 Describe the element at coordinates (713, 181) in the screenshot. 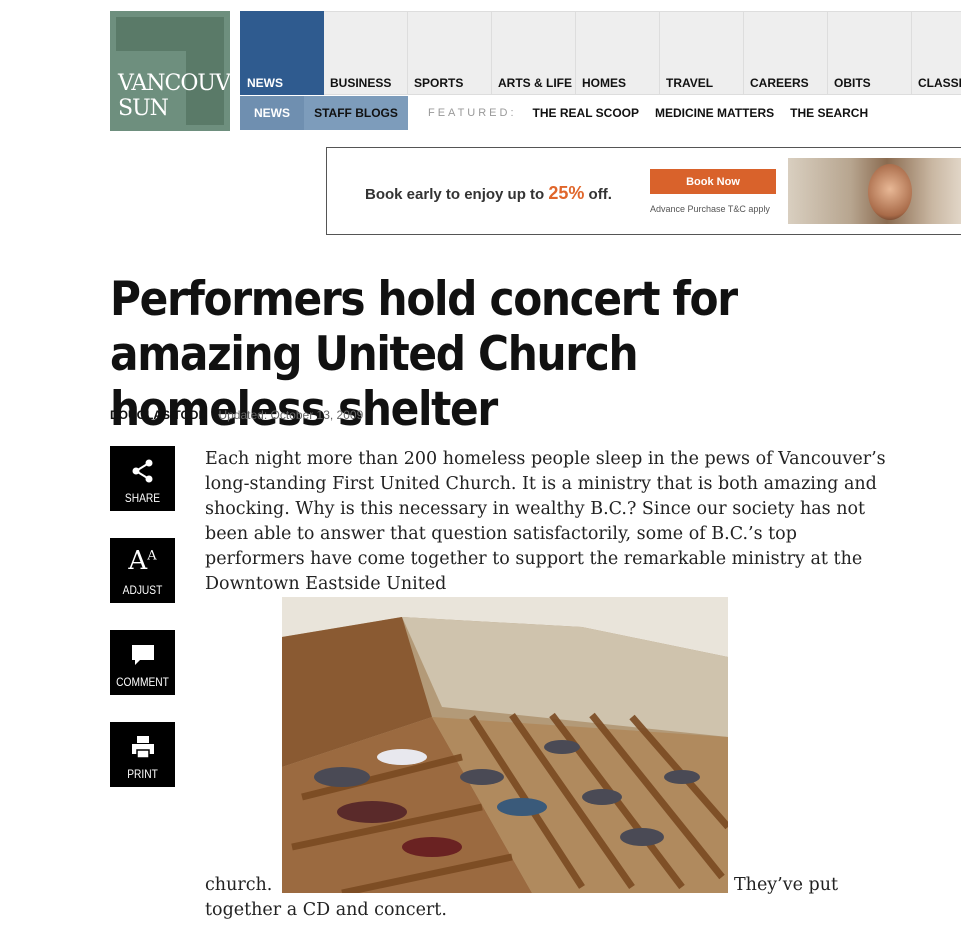

I see `book-now-button: Book Now` at that location.